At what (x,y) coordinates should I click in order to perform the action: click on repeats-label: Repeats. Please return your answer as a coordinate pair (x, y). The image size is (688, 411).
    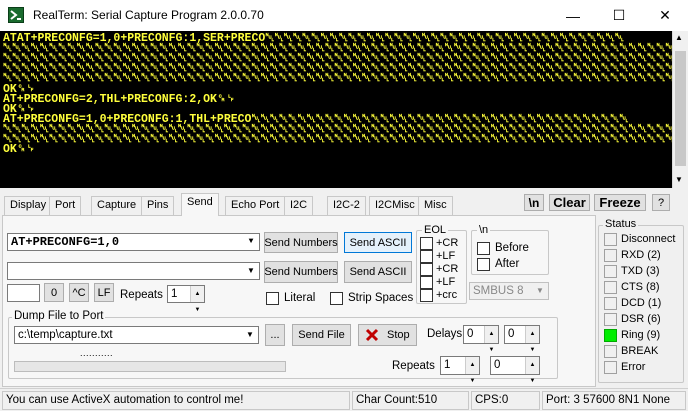
    Looking at the image, I should click on (141, 295).